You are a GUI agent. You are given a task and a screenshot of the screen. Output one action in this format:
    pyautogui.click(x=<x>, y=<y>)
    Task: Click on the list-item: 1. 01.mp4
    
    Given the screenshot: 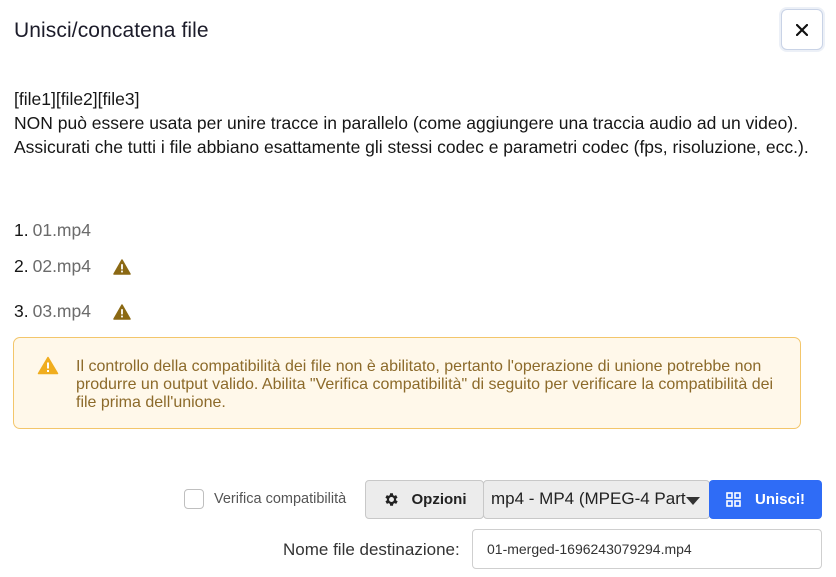 What is the action you would take?
    pyautogui.click(x=52, y=230)
    